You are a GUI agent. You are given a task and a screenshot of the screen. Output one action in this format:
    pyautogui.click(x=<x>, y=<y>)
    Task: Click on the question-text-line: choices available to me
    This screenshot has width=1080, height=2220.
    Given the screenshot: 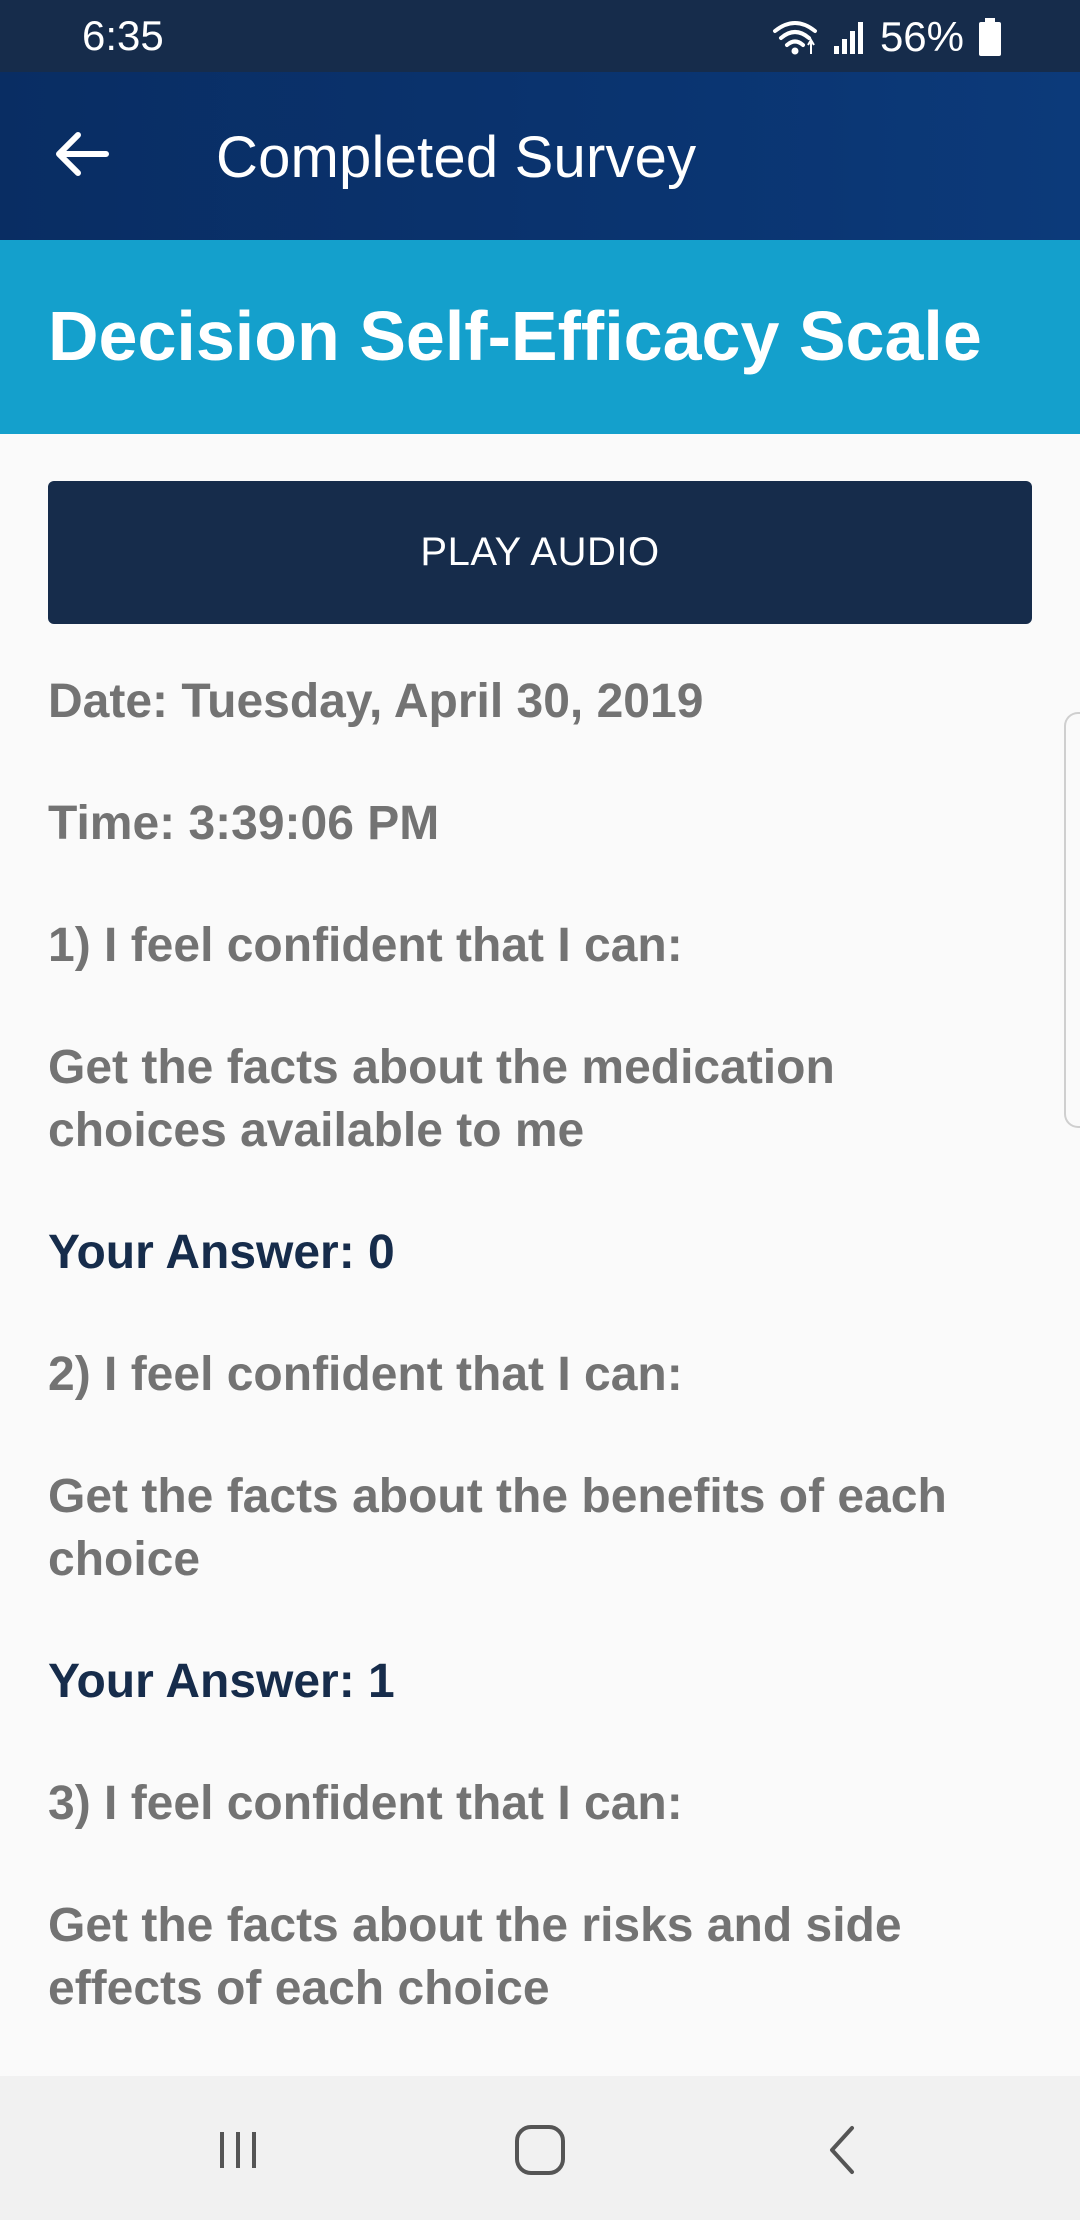 What is the action you would take?
    pyautogui.click(x=316, y=1130)
    